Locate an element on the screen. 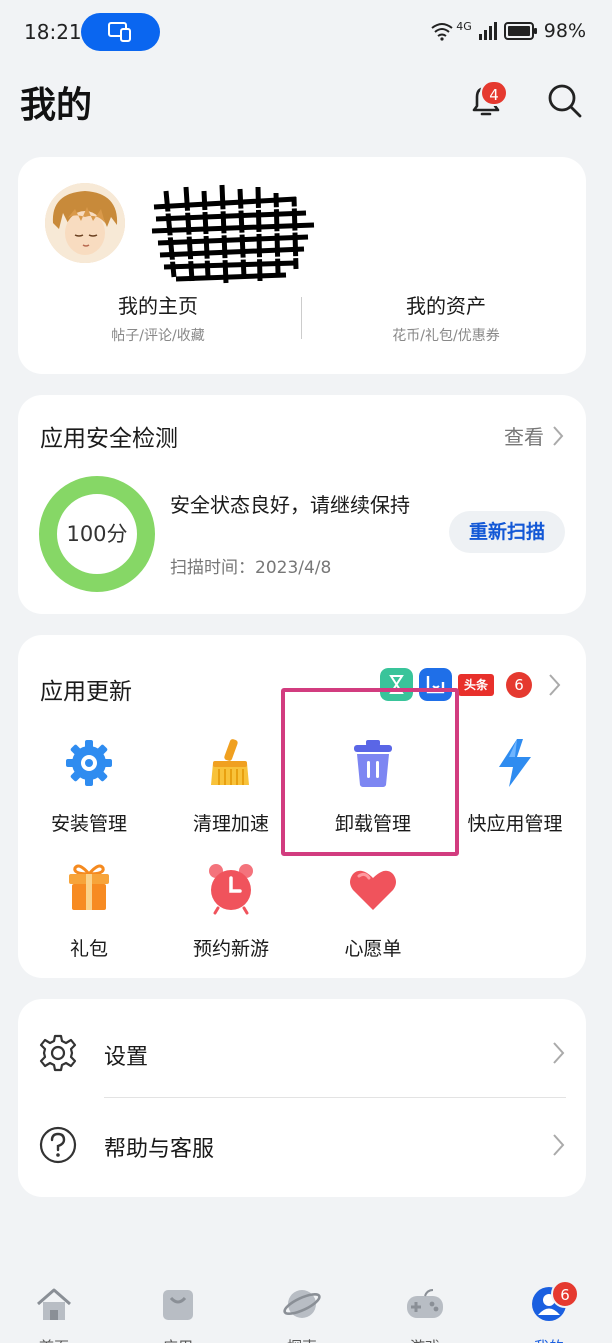 The height and width of the screenshot is (1343, 612). settings-row: 设置 is located at coordinates (302, 1053).